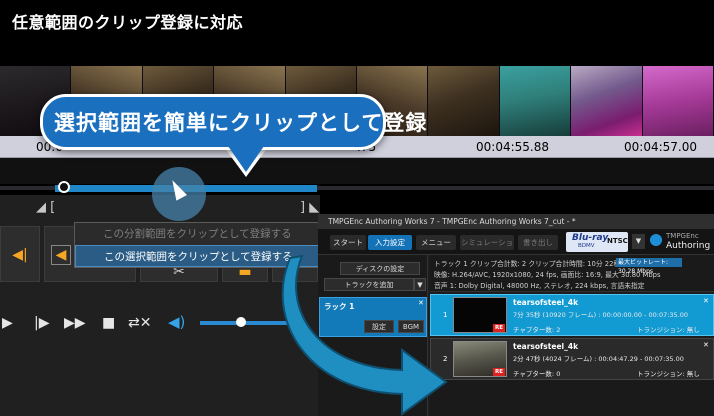 This screenshot has height=416, width=714. I want to click on track-summary: トラック 1 クリップ合計数: 2 クリップ合計時間: 10分 22秒, so click(527, 264).